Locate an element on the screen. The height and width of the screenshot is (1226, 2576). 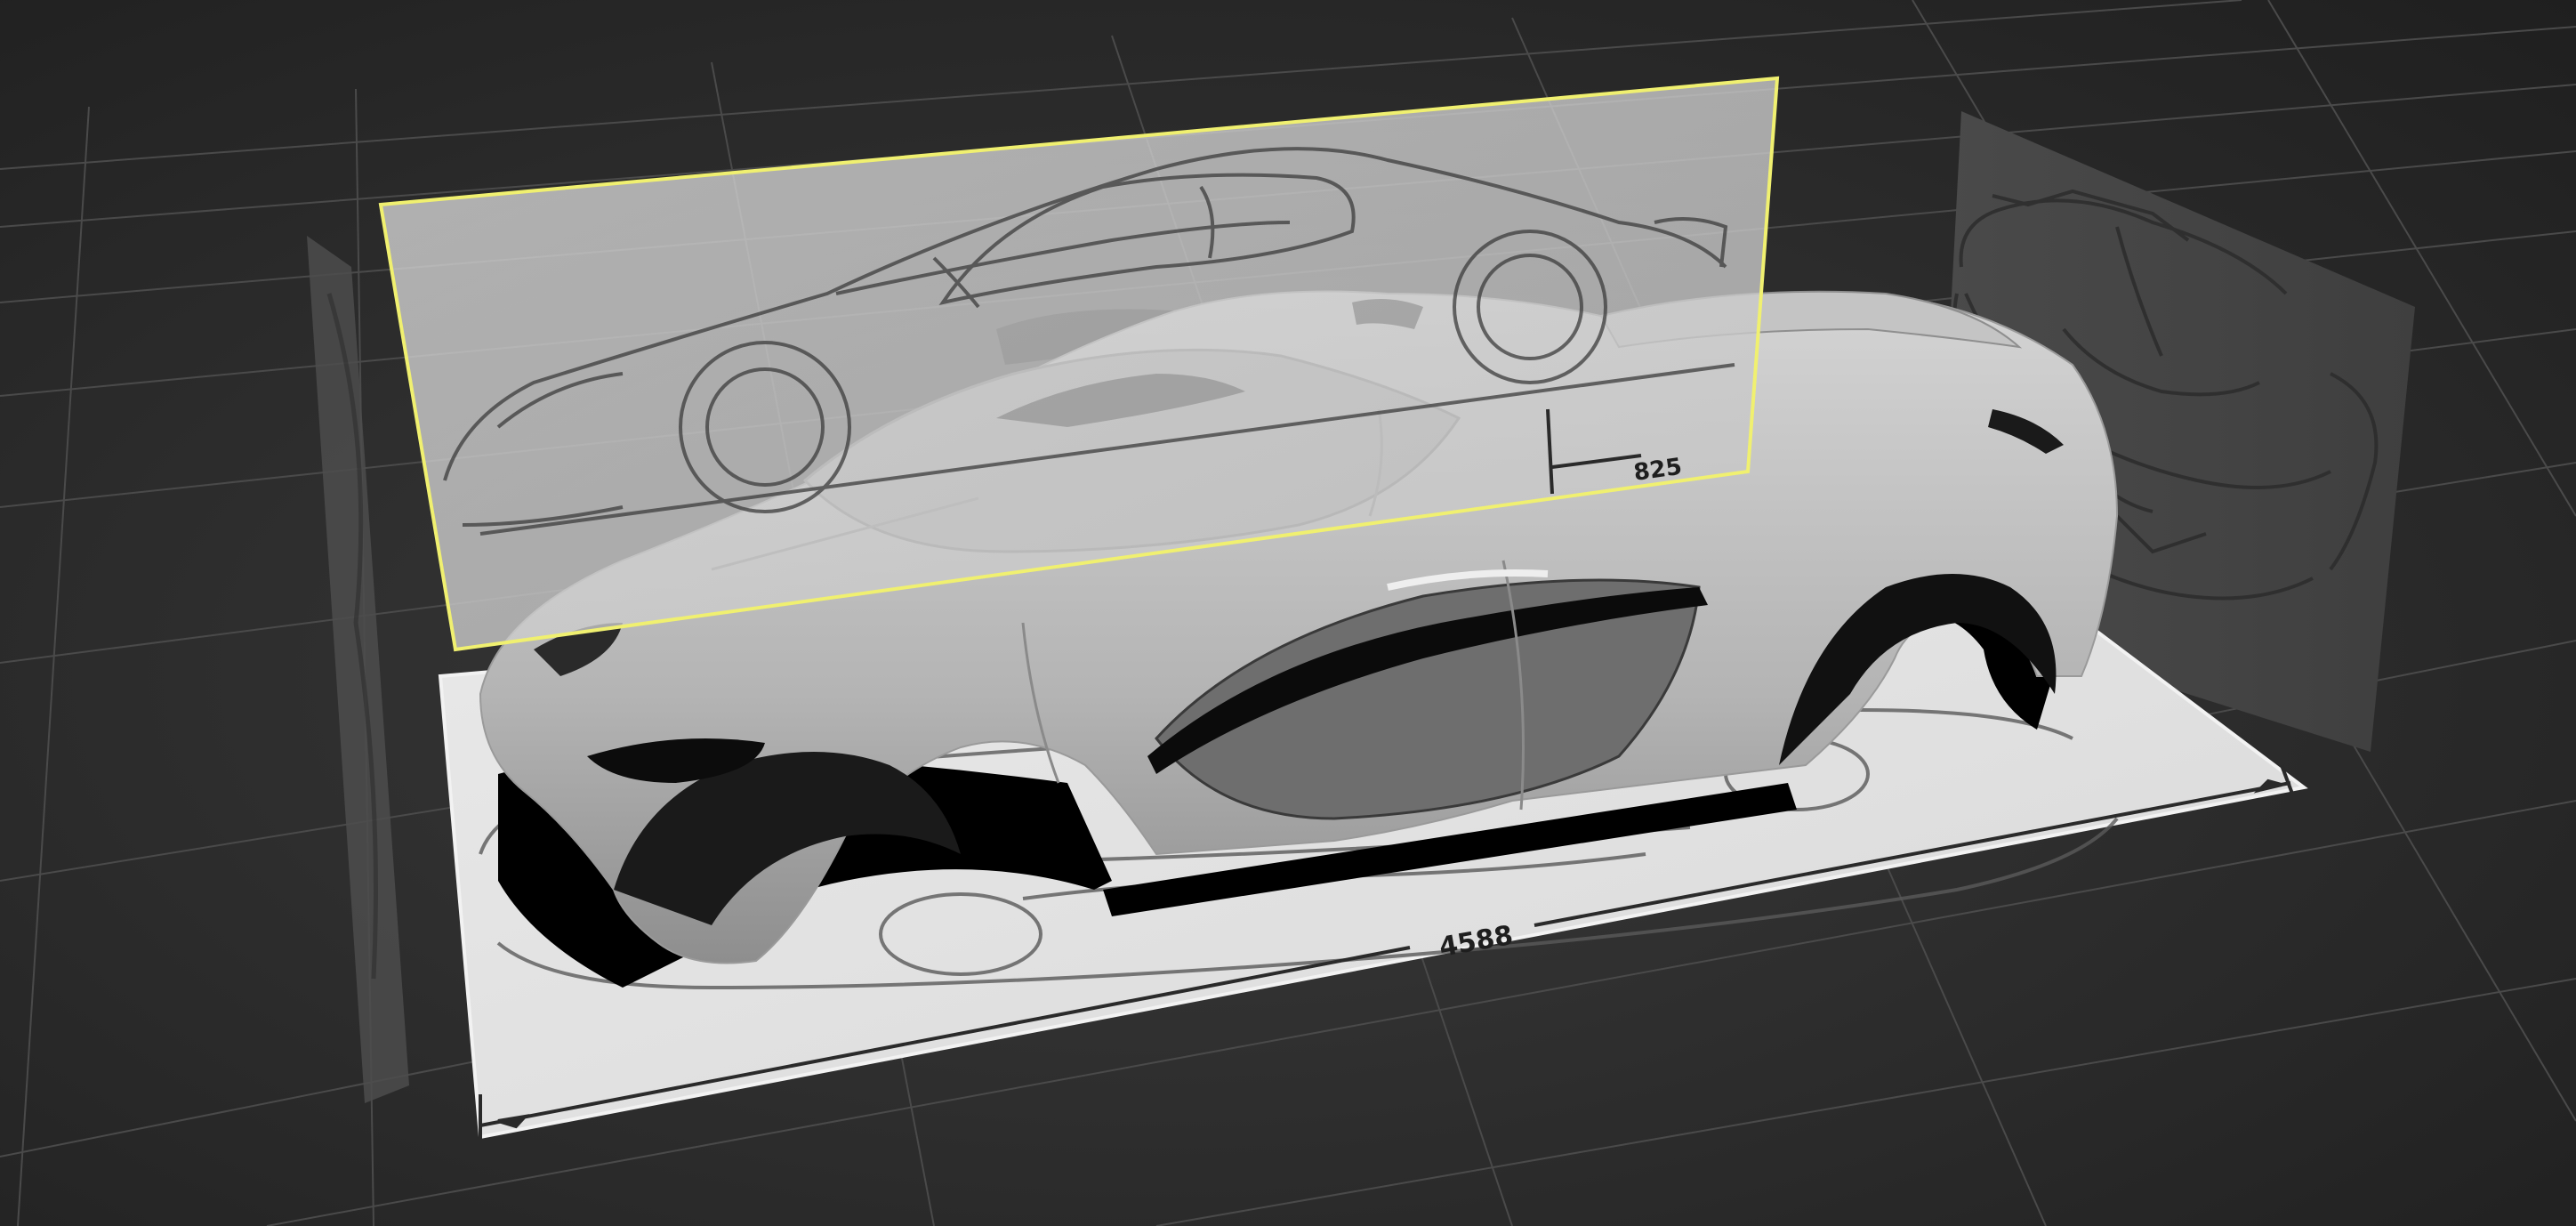
front-view-blueprint is located at coordinates (358, 669).